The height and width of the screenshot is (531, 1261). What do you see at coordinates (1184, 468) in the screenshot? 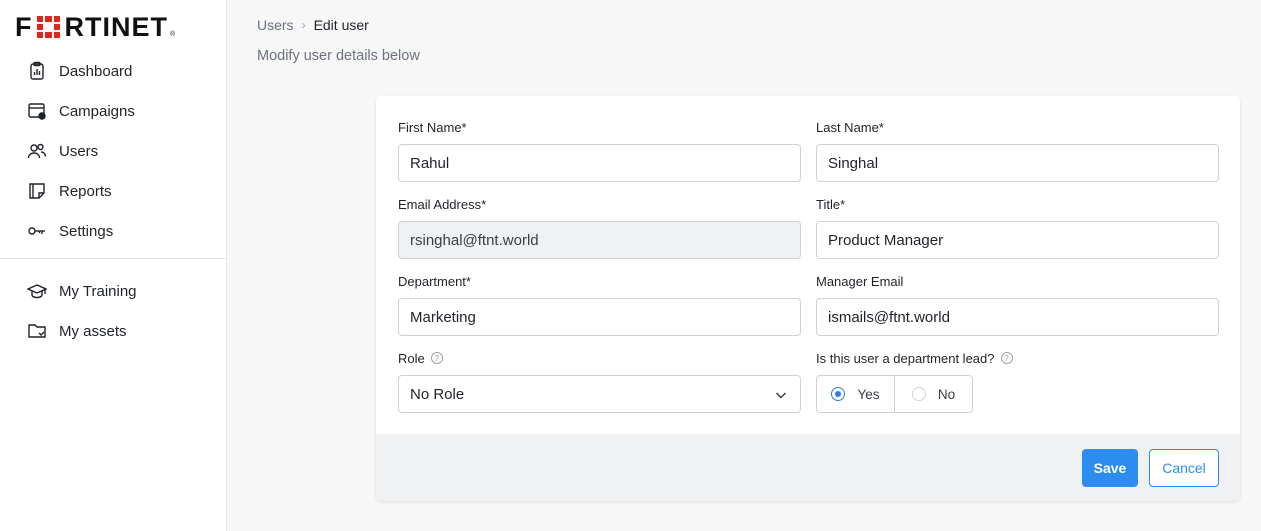
I see `cancel-button: Cancel` at bounding box center [1184, 468].